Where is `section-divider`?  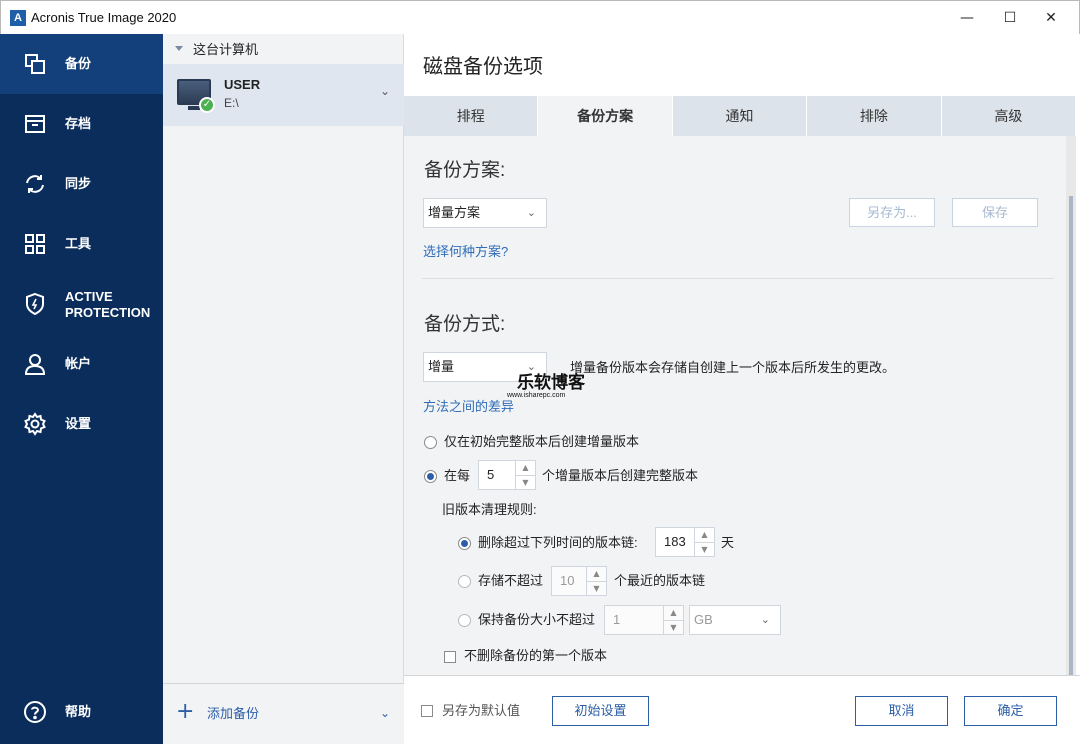 section-divider is located at coordinates (738, 278).